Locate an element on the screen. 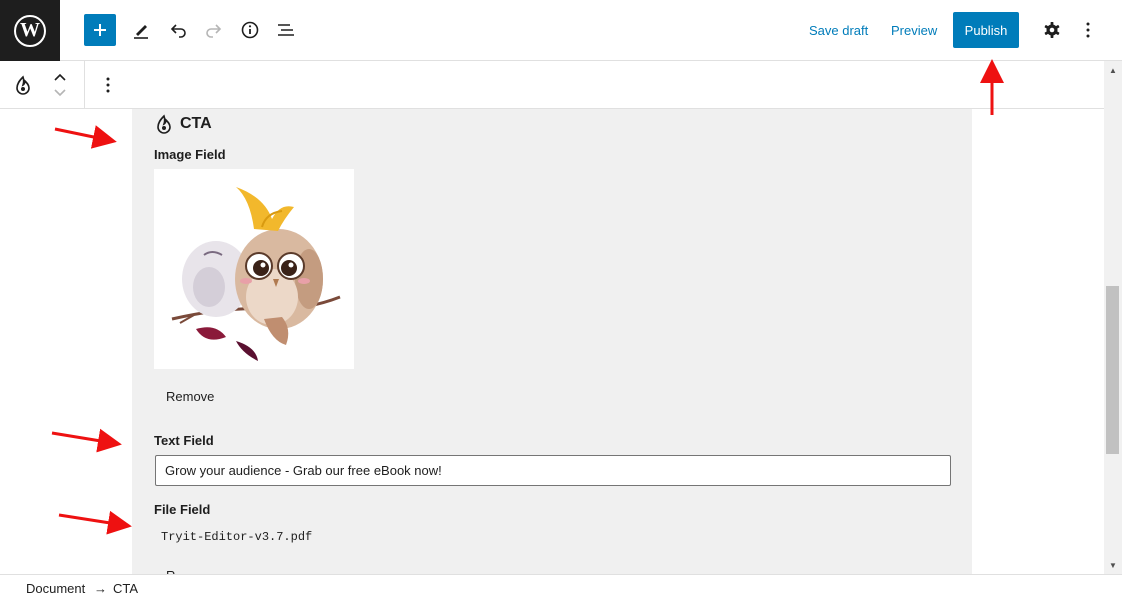 Image resolution: width=1122 pixels, height=599 pixels. tools-button is located at coordinates (141, 30).